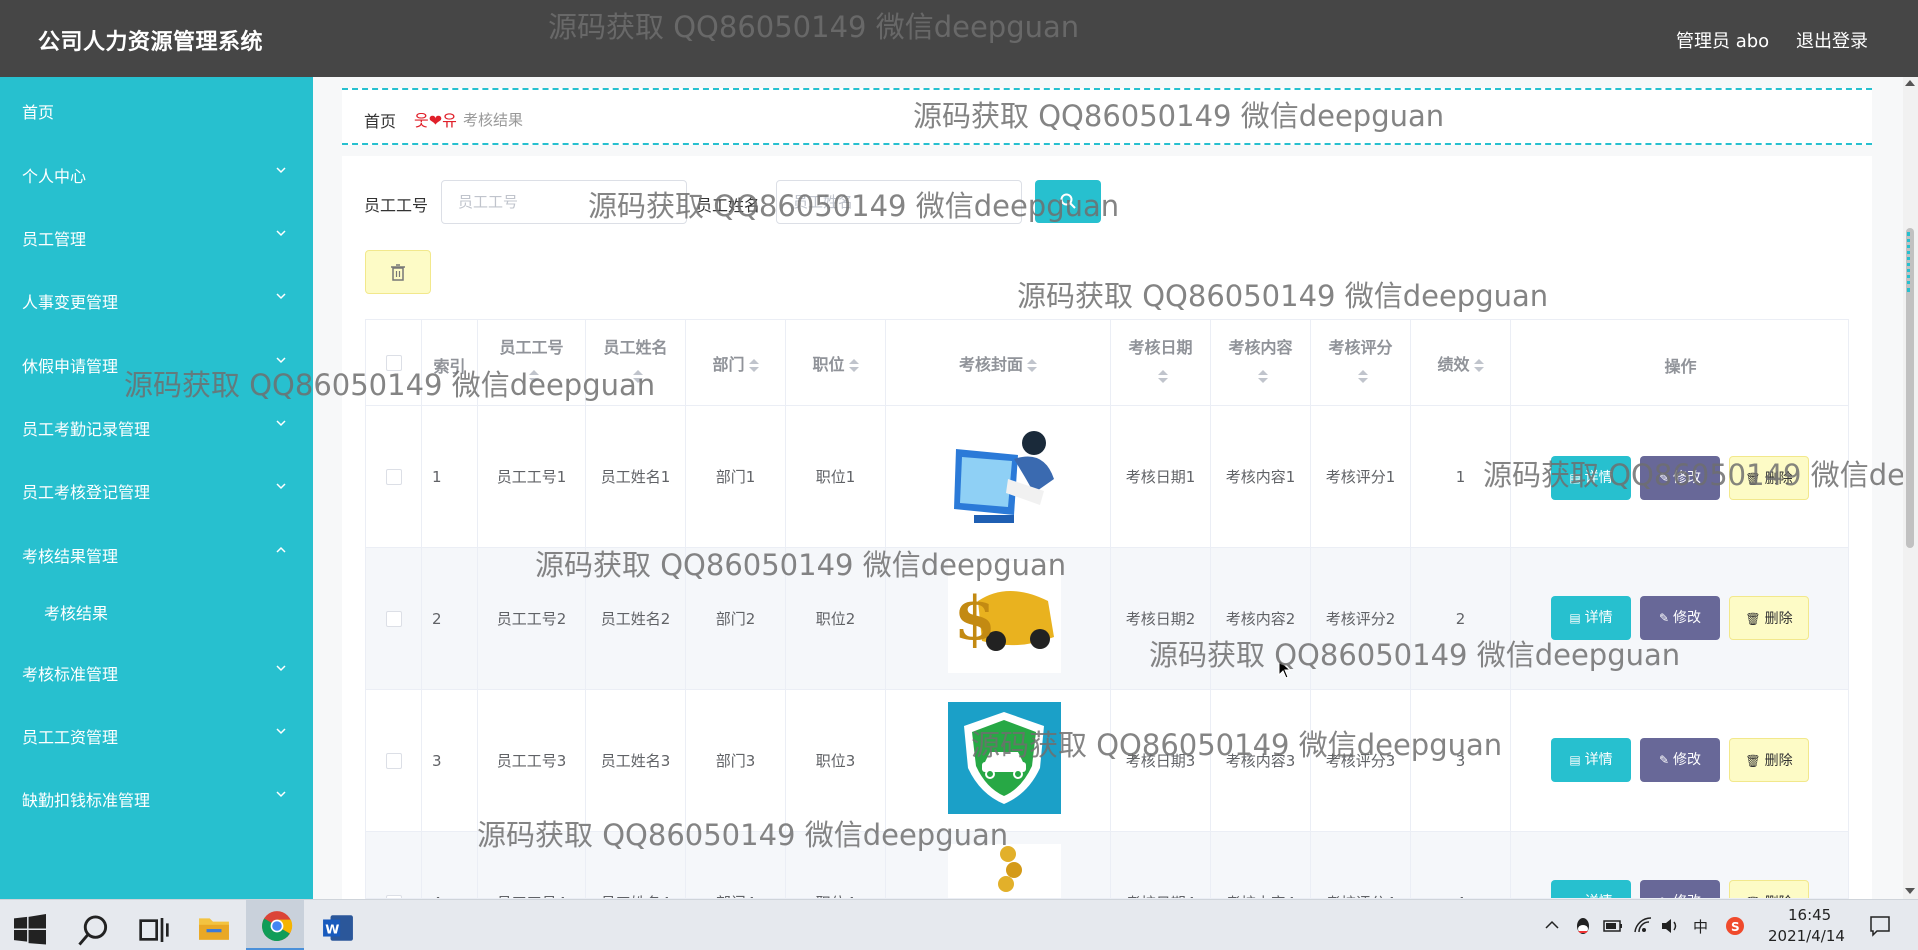  I want to click on app-title: 公司人力资源管理系统, so click(151, 42).